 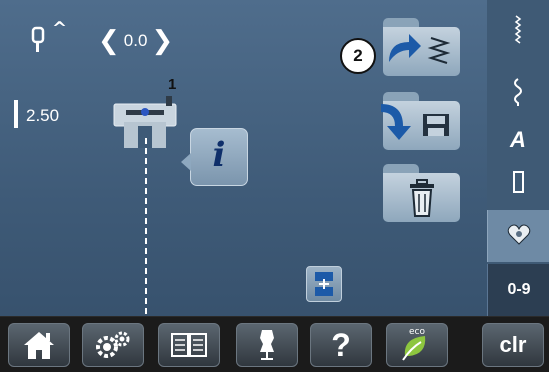 I want to click on favorites-heart-icon, so click(x=519, y=234).